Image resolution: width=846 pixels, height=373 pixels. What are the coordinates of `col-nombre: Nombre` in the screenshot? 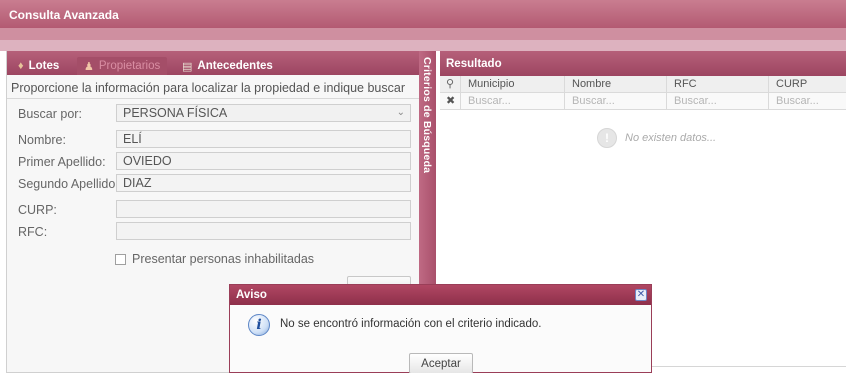 It's located at (616, 84).